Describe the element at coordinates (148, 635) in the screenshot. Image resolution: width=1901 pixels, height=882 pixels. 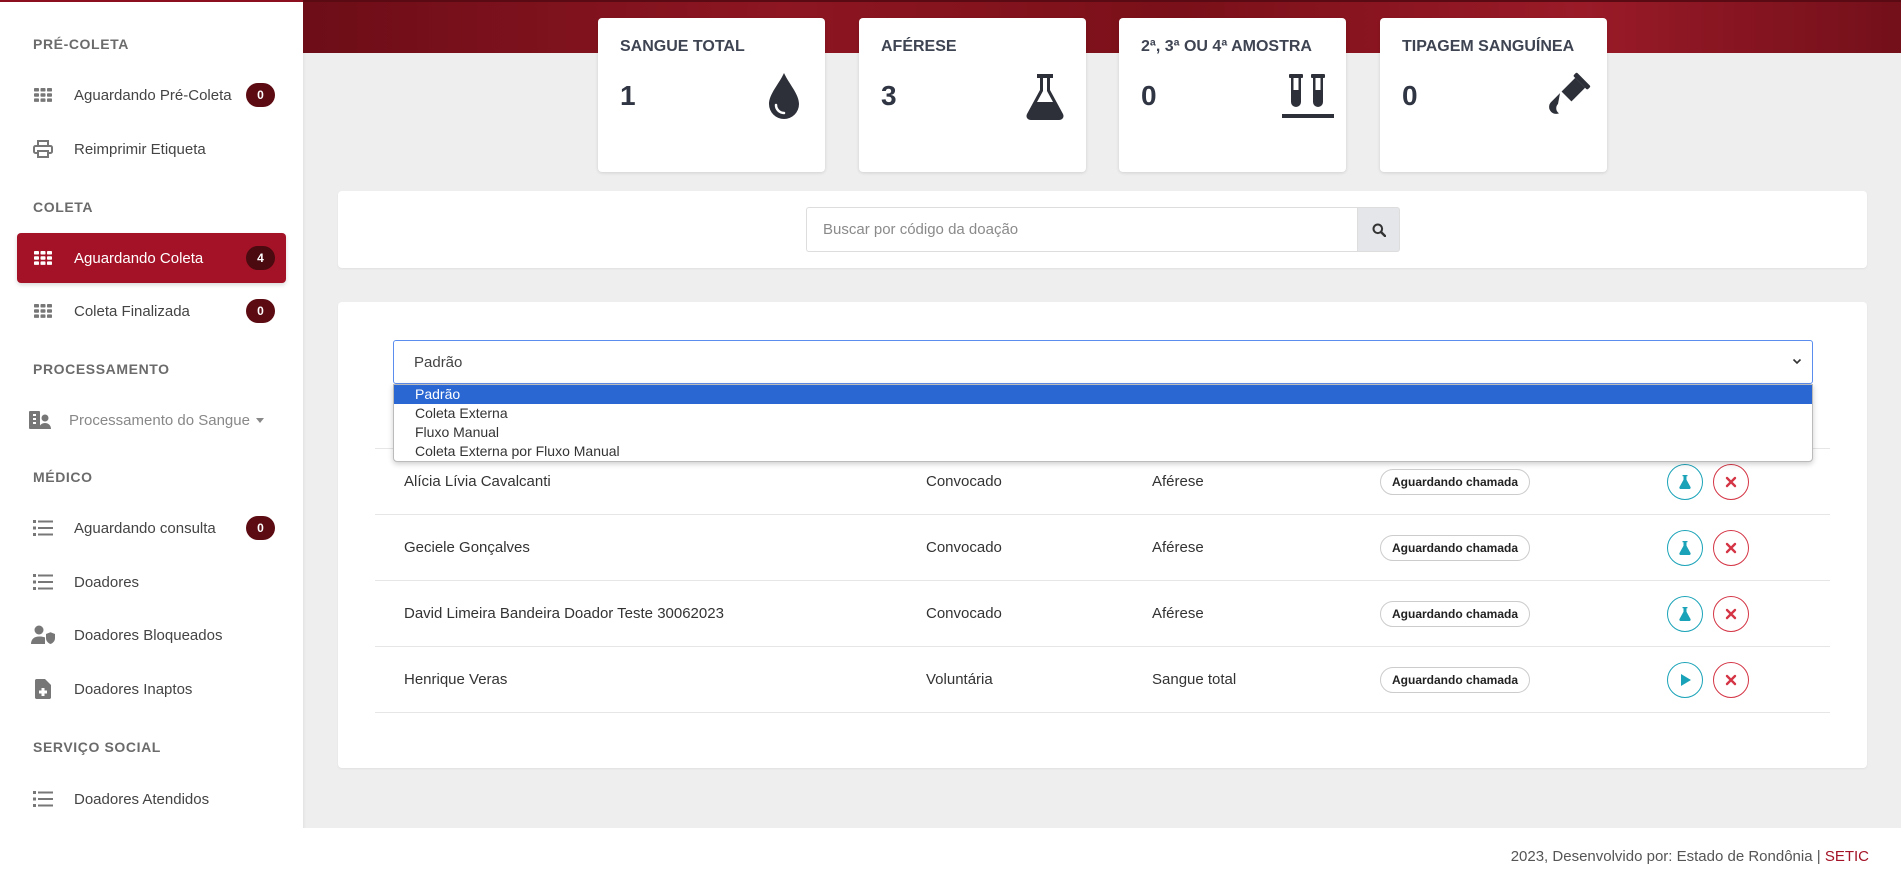
I see `sidebar-item-label: Doadores Bloqueados` at that location.